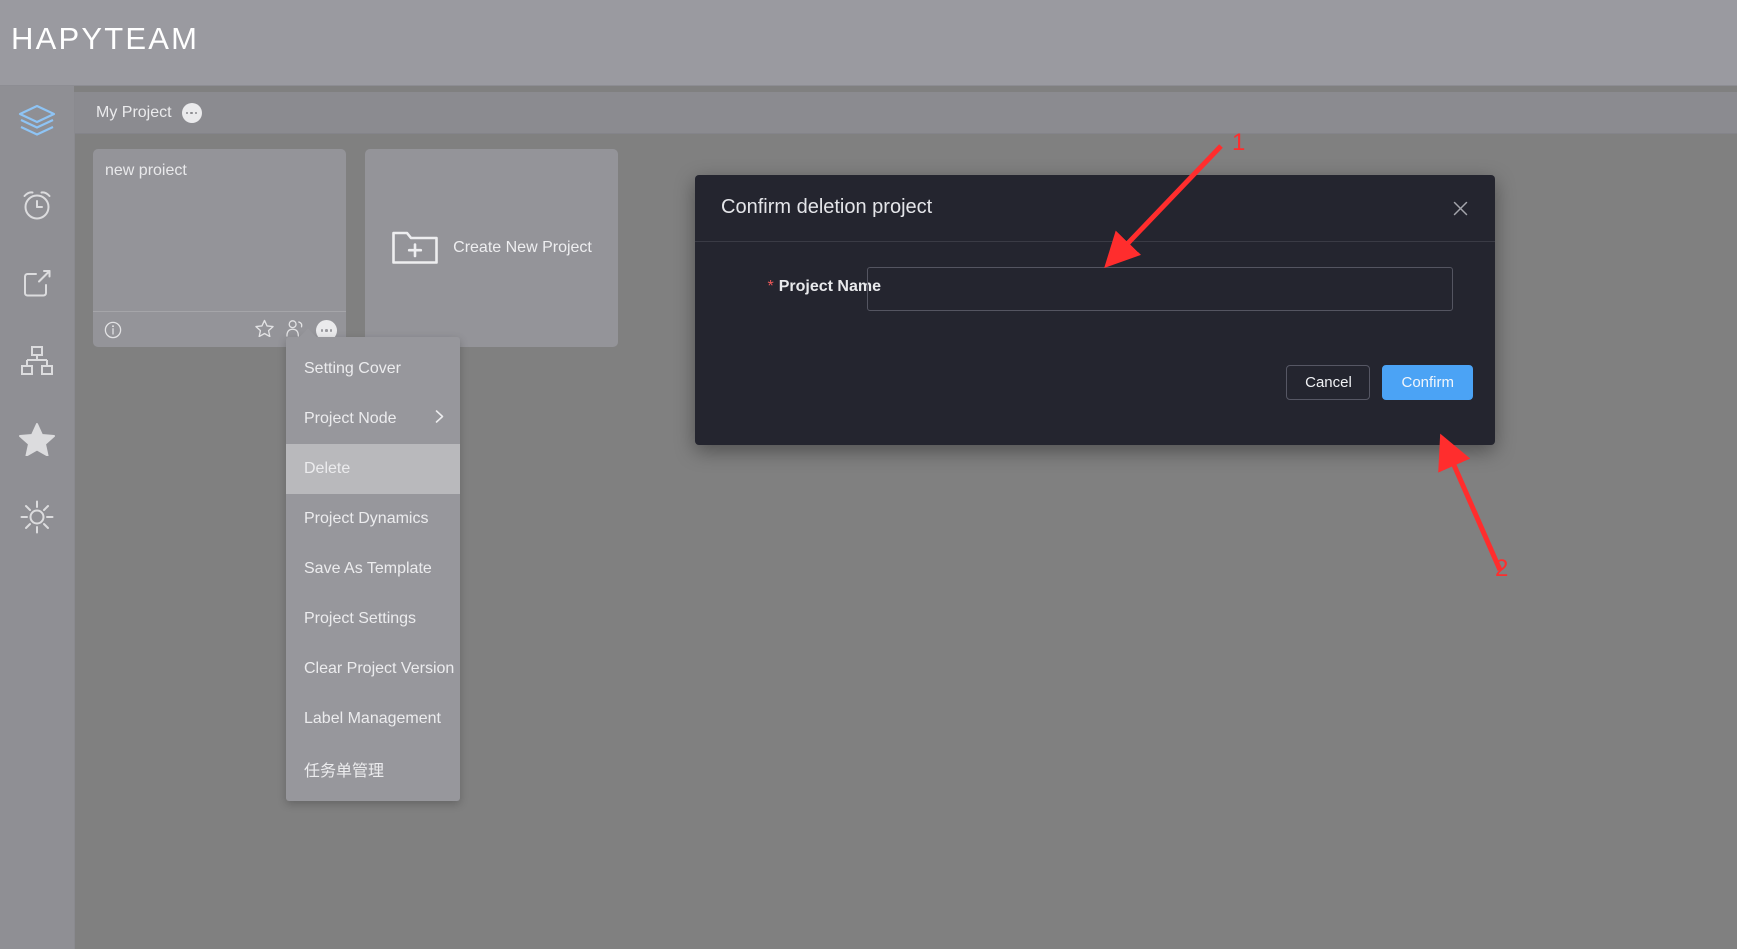  Describe the element at coordinates (827, 207) in the screenshot. I see `modal-title: Confirm deletion project` at that location.